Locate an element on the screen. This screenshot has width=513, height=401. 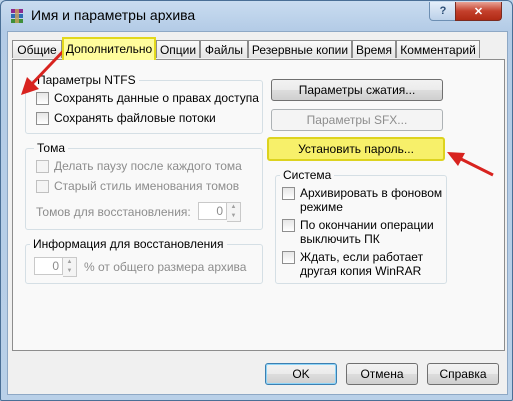
help-title-button: ? is located at coordinates (443, 11).